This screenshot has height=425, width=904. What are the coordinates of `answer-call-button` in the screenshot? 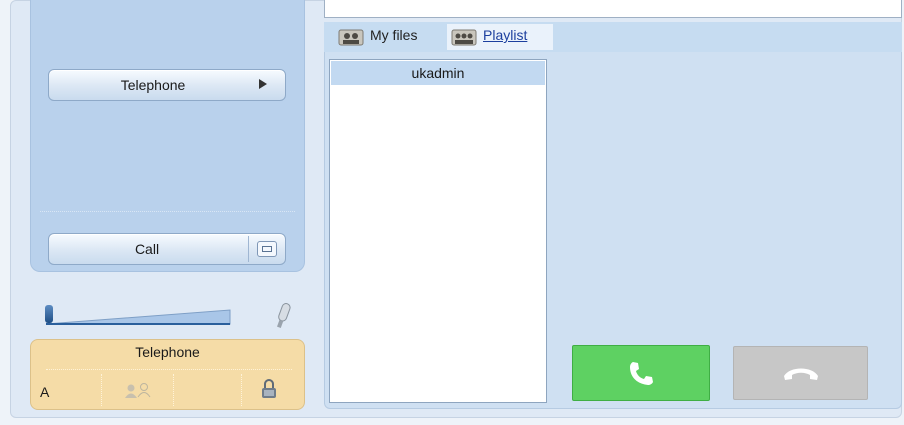 It's located at (641, 373).